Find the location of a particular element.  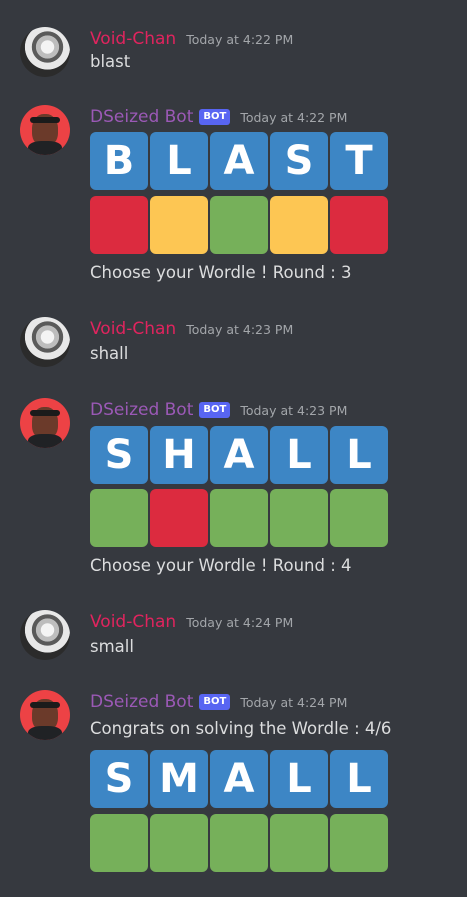

message-text: blast is located at coordinates (110, 61).